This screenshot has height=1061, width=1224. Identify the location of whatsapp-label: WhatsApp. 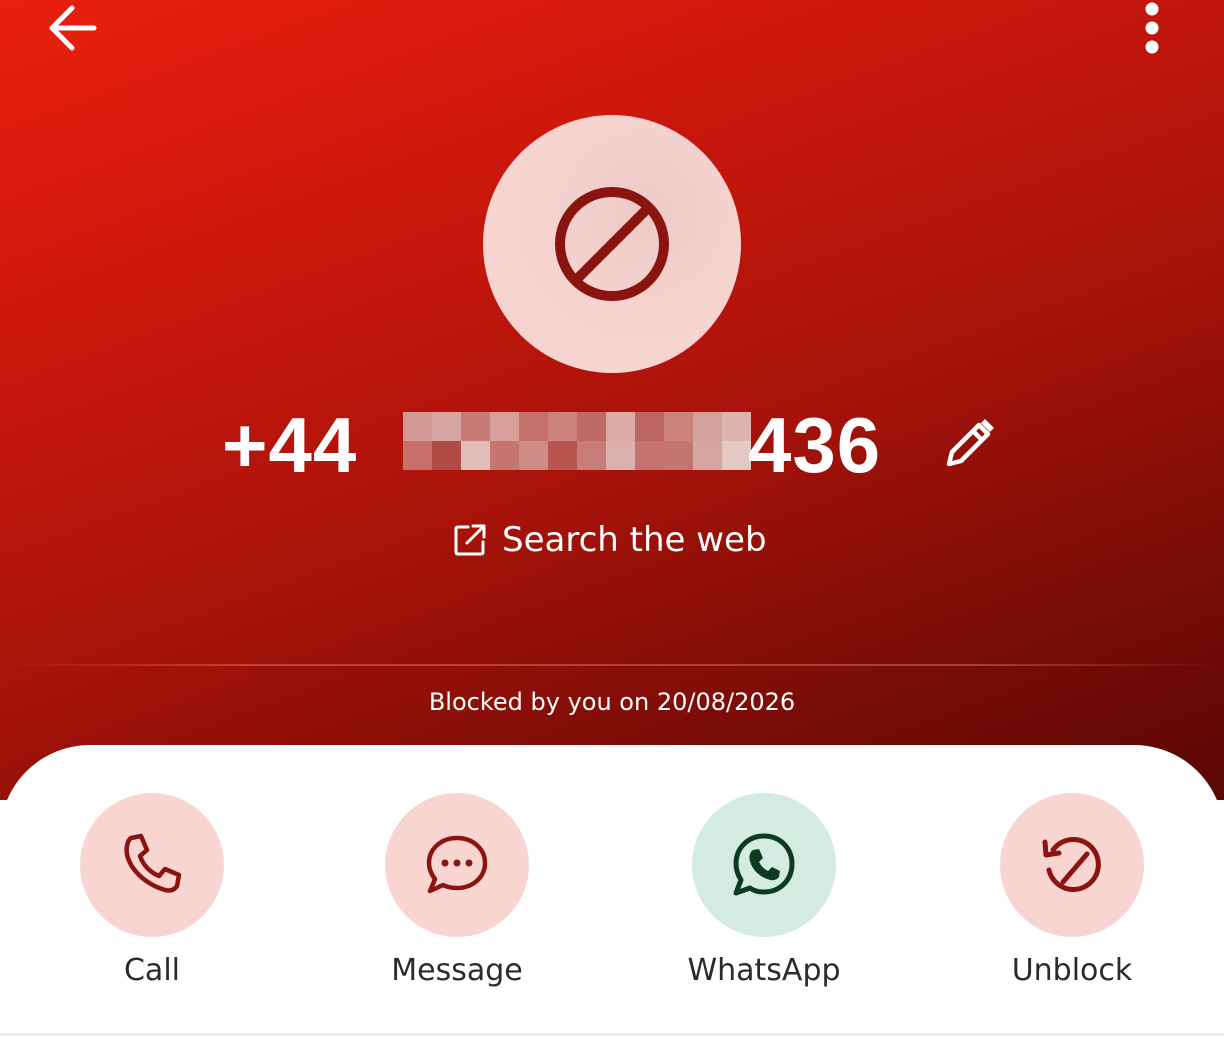
(764, 970).